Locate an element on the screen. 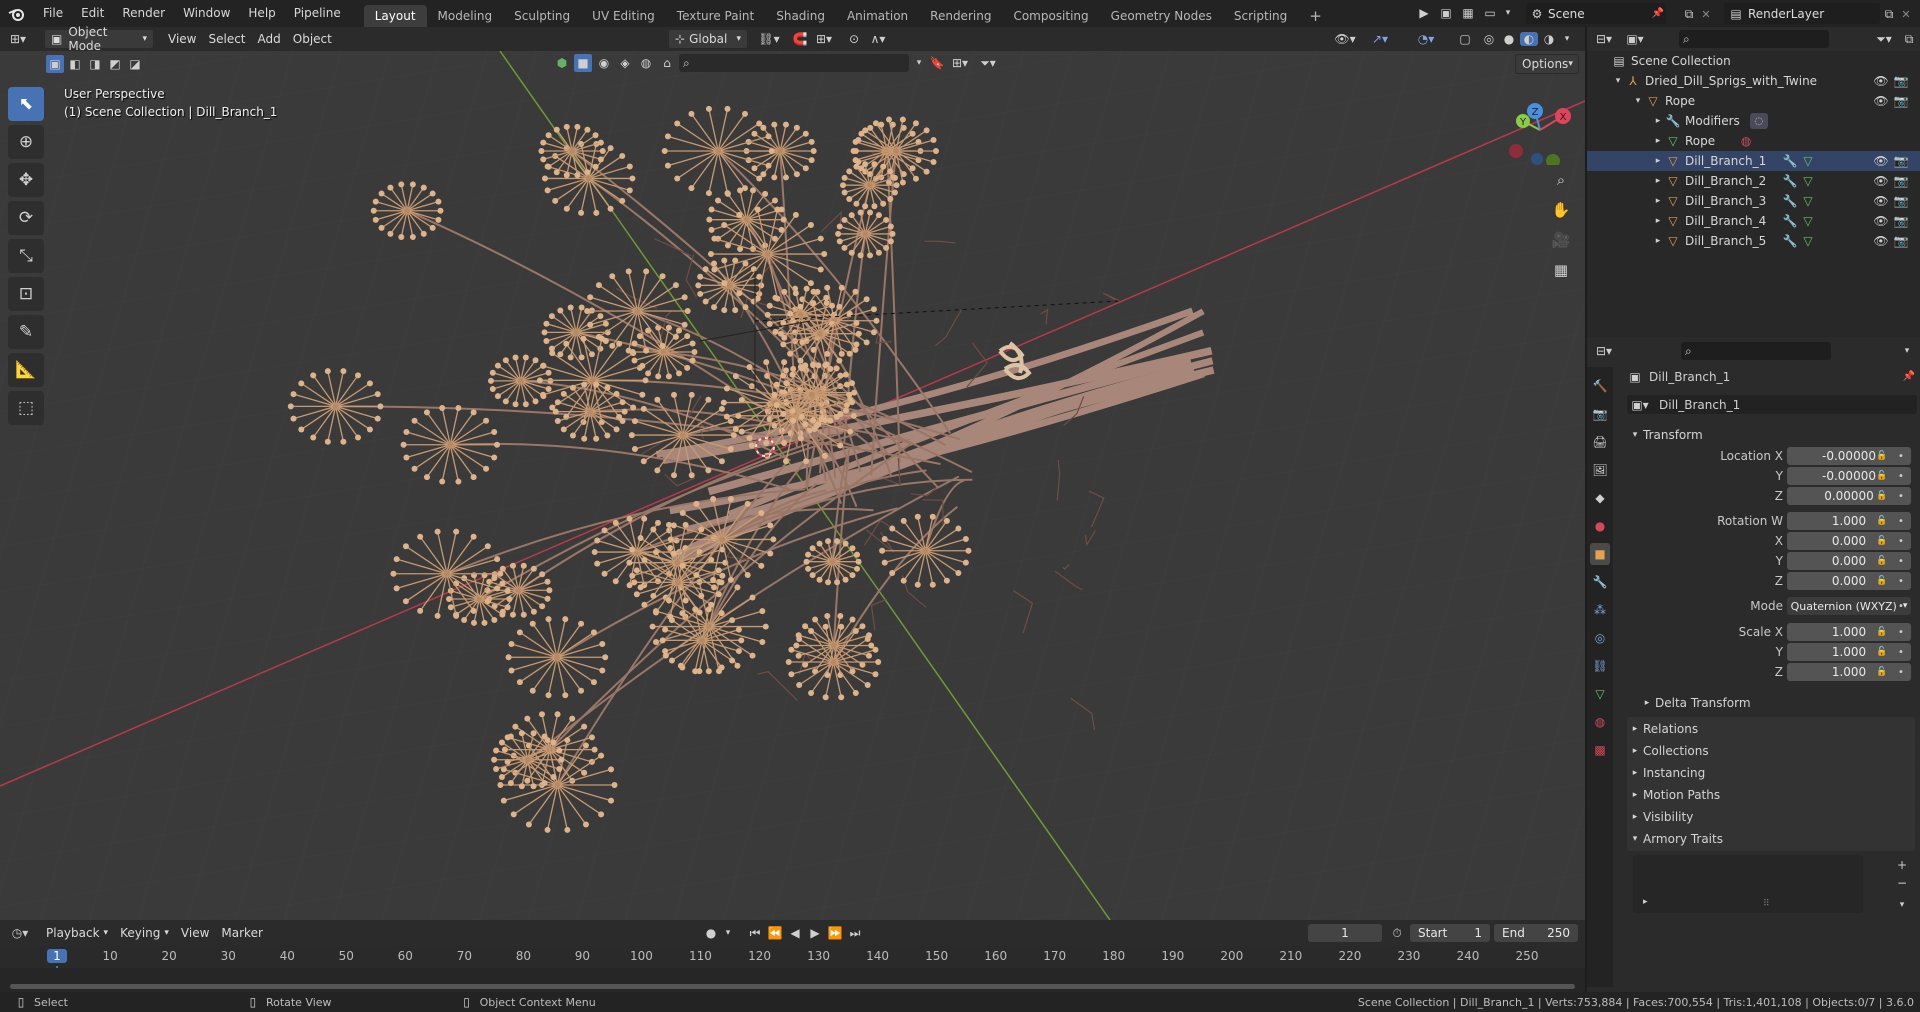 The width and height of the screenshot is (1920, 1012). display-mode-icon: ▣▾ is located at coordinates (1635, 39).